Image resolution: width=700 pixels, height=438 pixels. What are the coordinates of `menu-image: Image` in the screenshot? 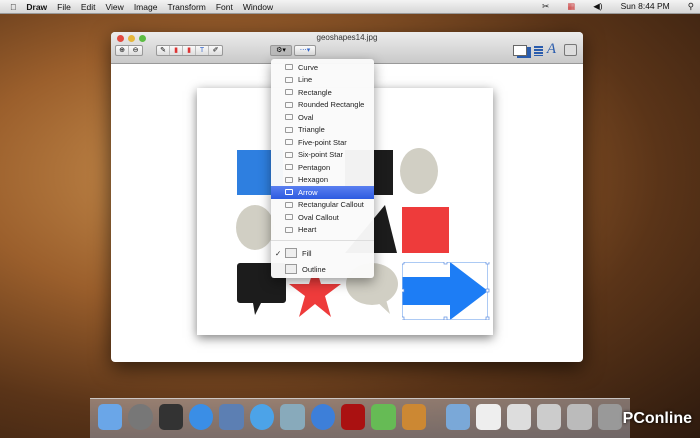 It's located at (146, 7).